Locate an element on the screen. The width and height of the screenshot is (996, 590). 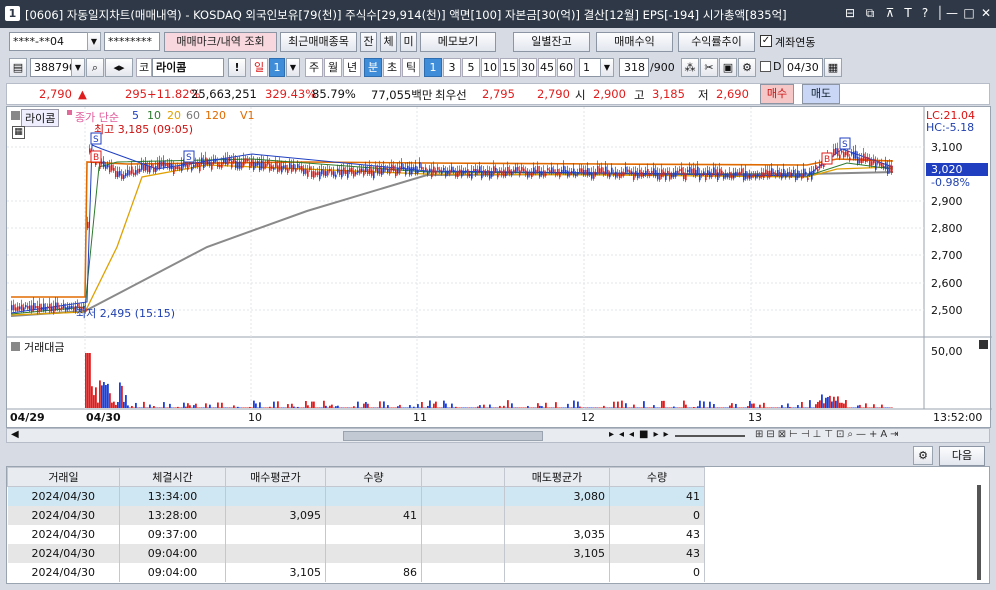
stock-name-field: 라이콤 is located at coordinates (188, 67).